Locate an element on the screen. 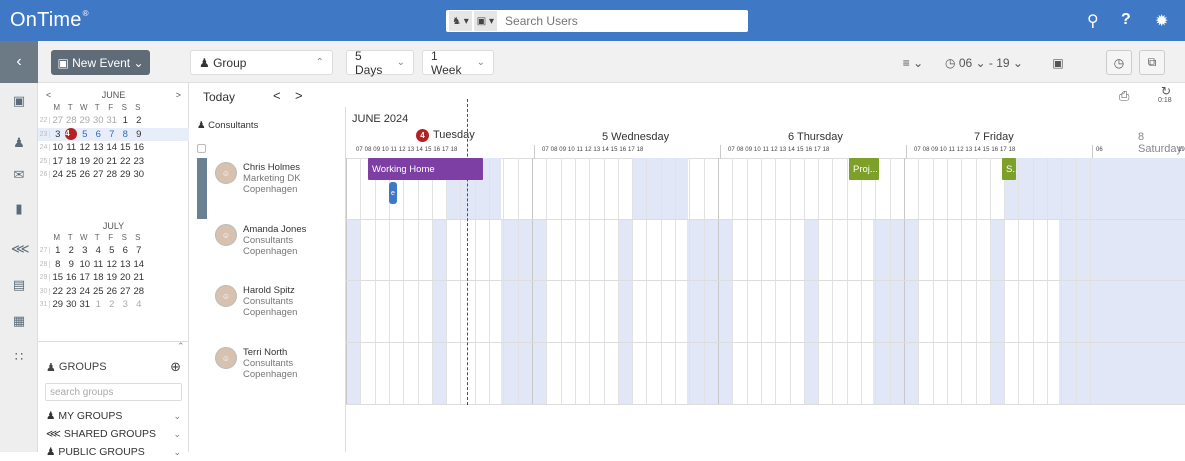 This screenshot has height=461, width=1185. search-zoom-icon: ⚲ is located at coordinates (1093, 21).